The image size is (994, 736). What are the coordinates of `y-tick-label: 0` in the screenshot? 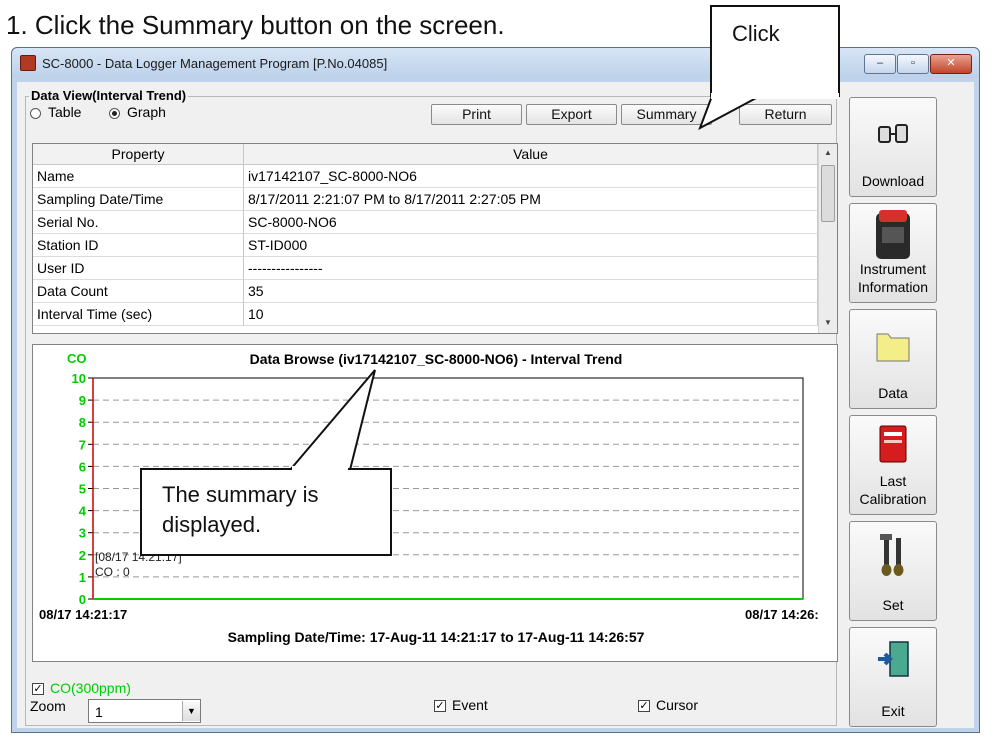 It's located at (82, 599).